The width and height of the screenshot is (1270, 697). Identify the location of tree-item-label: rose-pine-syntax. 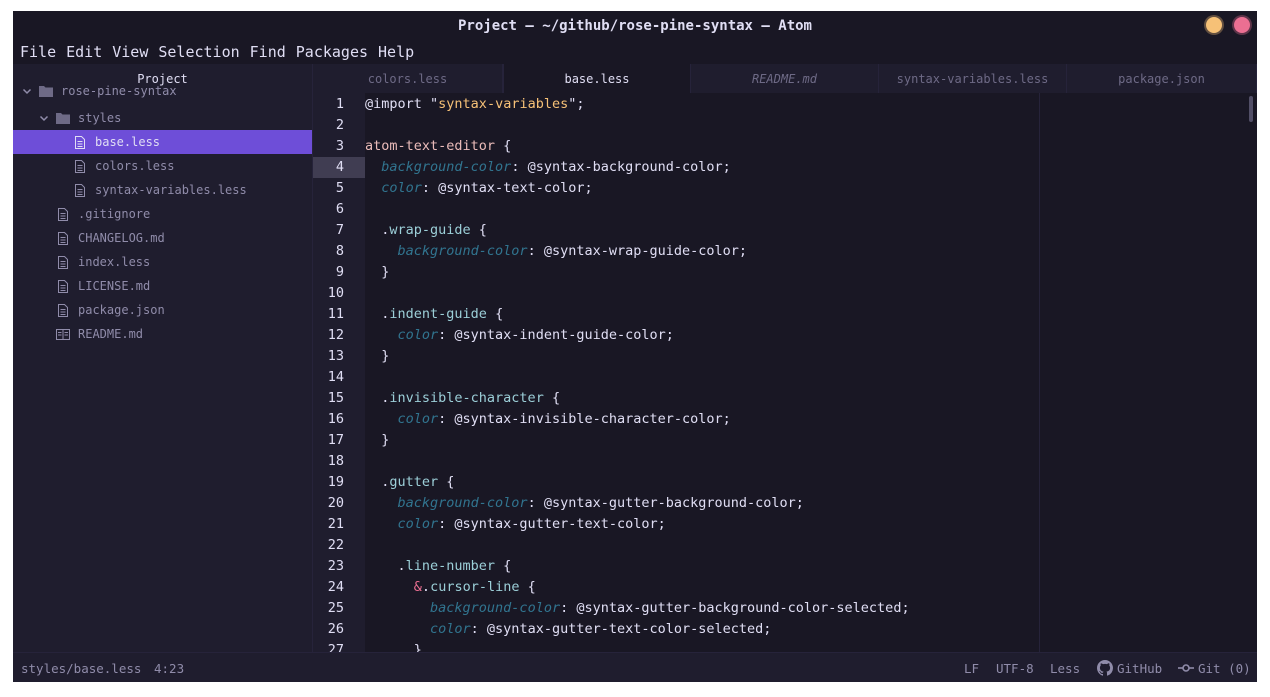
(119, 91).